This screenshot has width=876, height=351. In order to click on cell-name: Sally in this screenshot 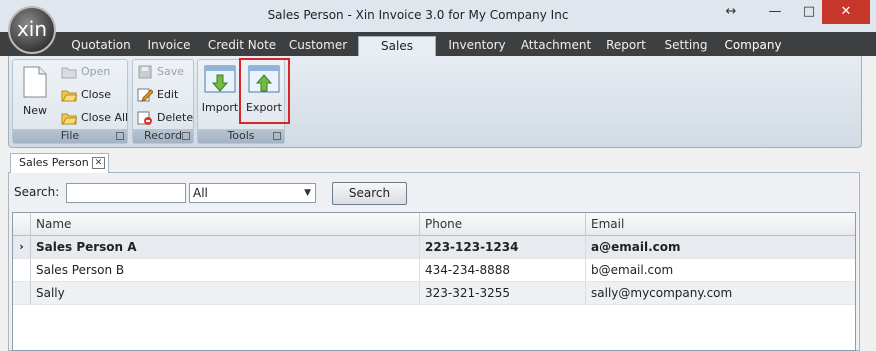, I will do `click(225, 293)`.